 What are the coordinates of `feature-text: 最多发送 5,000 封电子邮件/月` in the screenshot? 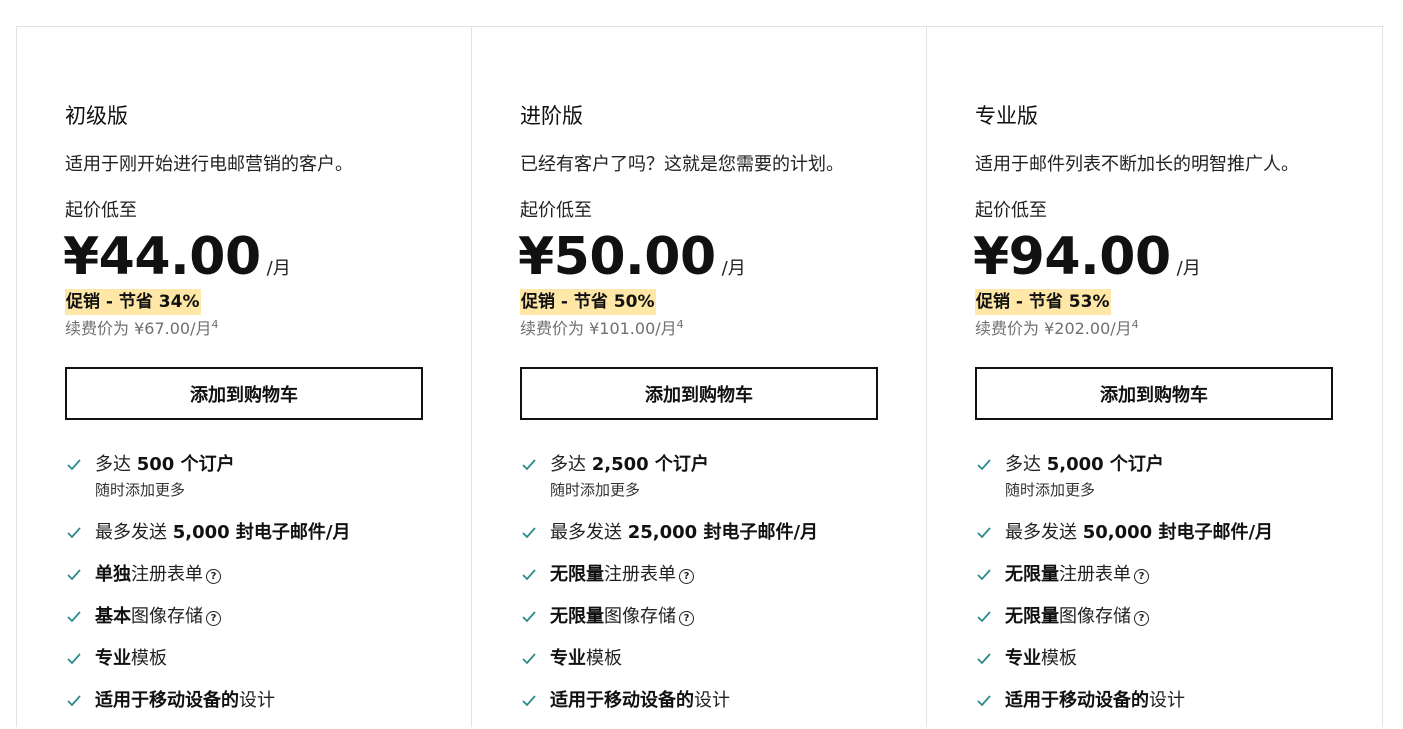 It's located at (223, 533).